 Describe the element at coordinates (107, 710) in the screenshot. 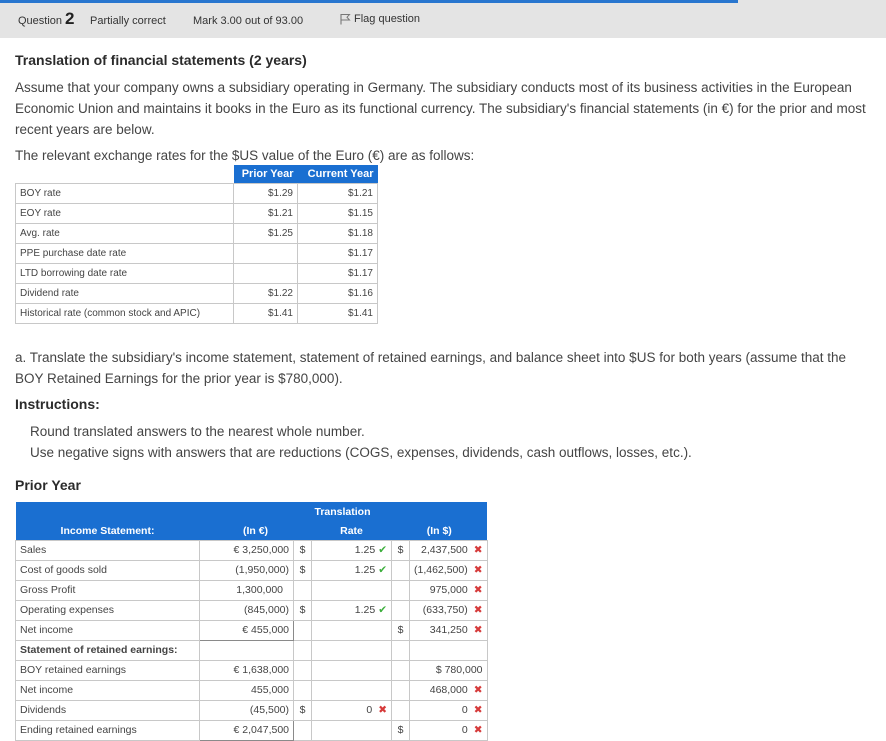

I see `row-label: Dividends` at that location.